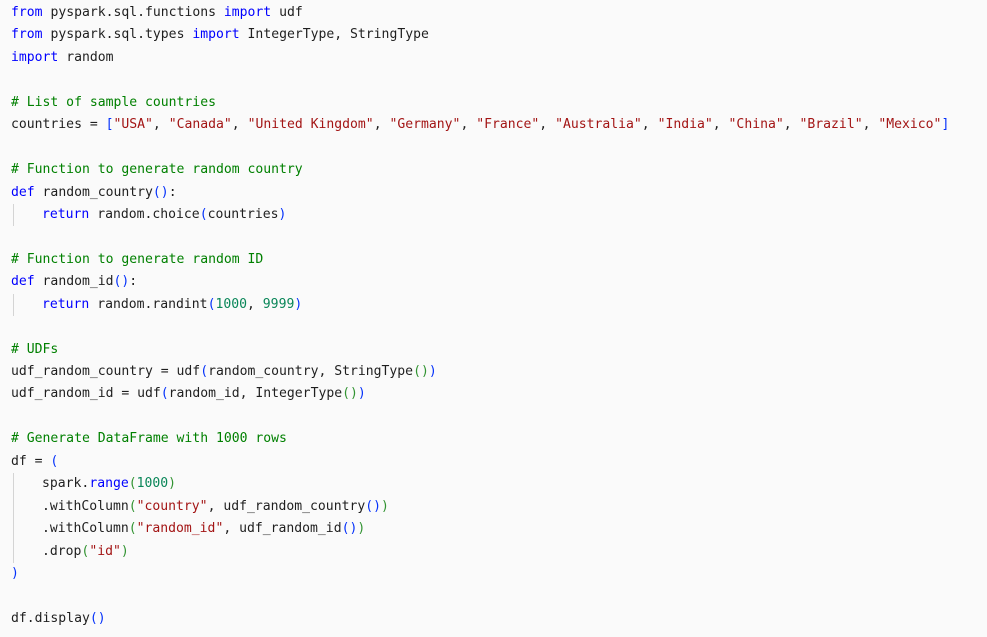  What do you see at coordinates (831, 125) in the screenshot?
I see `string-literal: "Brazil"` at bounding box center [831, 125].